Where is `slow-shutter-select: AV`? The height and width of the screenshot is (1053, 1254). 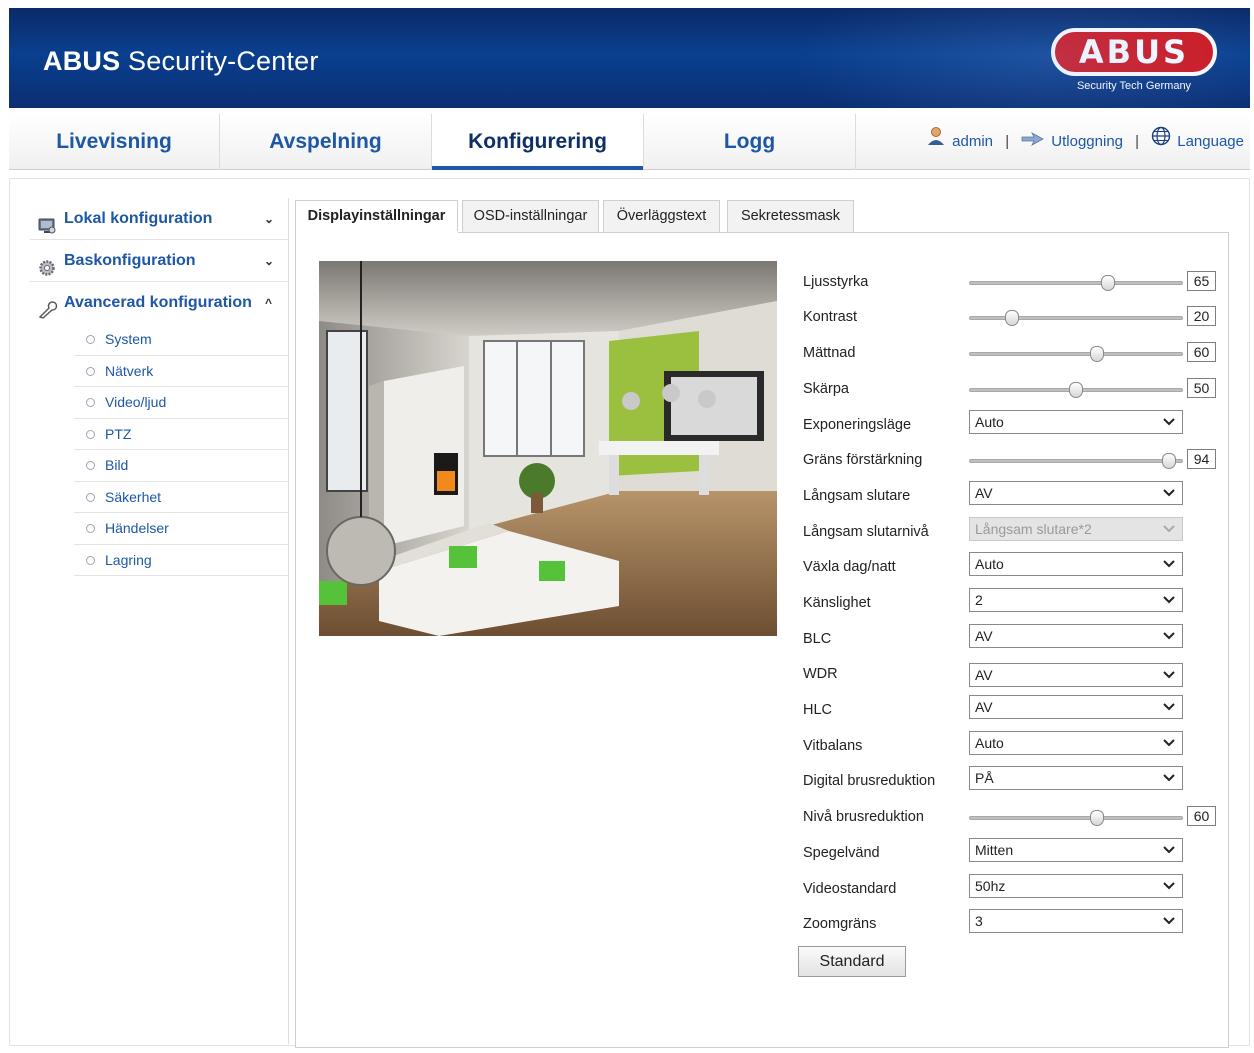
slow-shutter-select: AV is located at coordinates (1076, 493).